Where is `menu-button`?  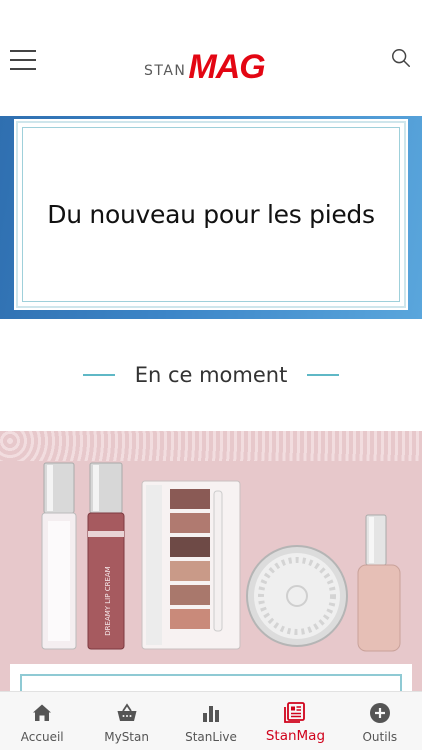 menu-button is located at coordinates (24, 61).